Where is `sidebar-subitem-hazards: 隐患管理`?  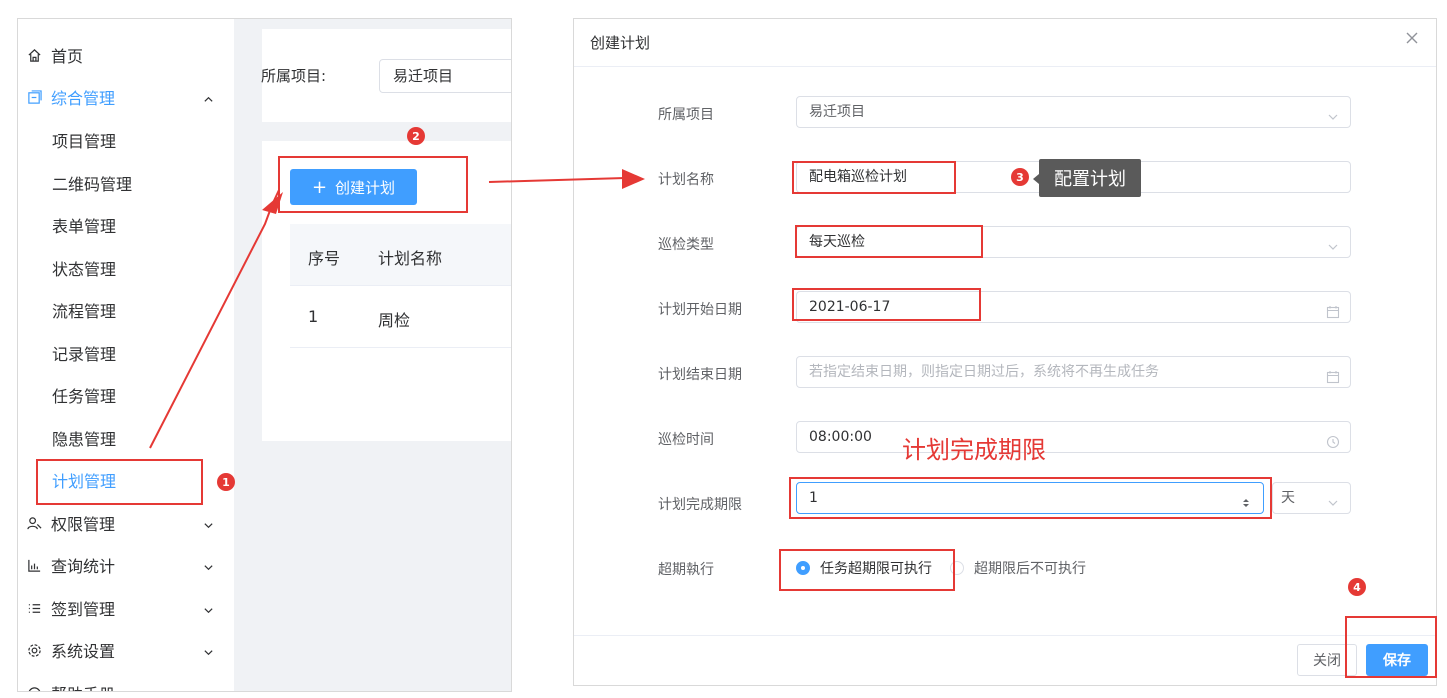
sidebar-subitem-hazards: 隐患管理 is located at coordinates (126, 438).